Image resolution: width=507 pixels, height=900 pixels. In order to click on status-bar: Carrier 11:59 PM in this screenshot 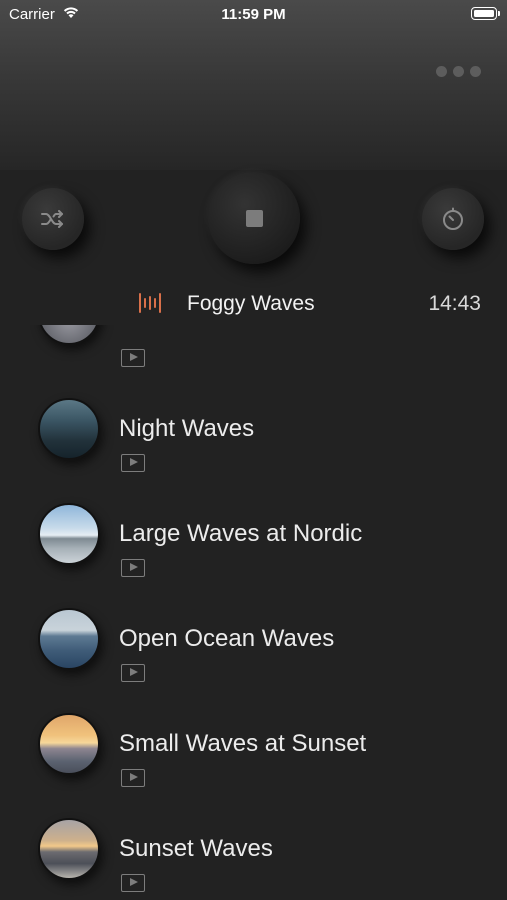, I will do `click(253, 14)`.